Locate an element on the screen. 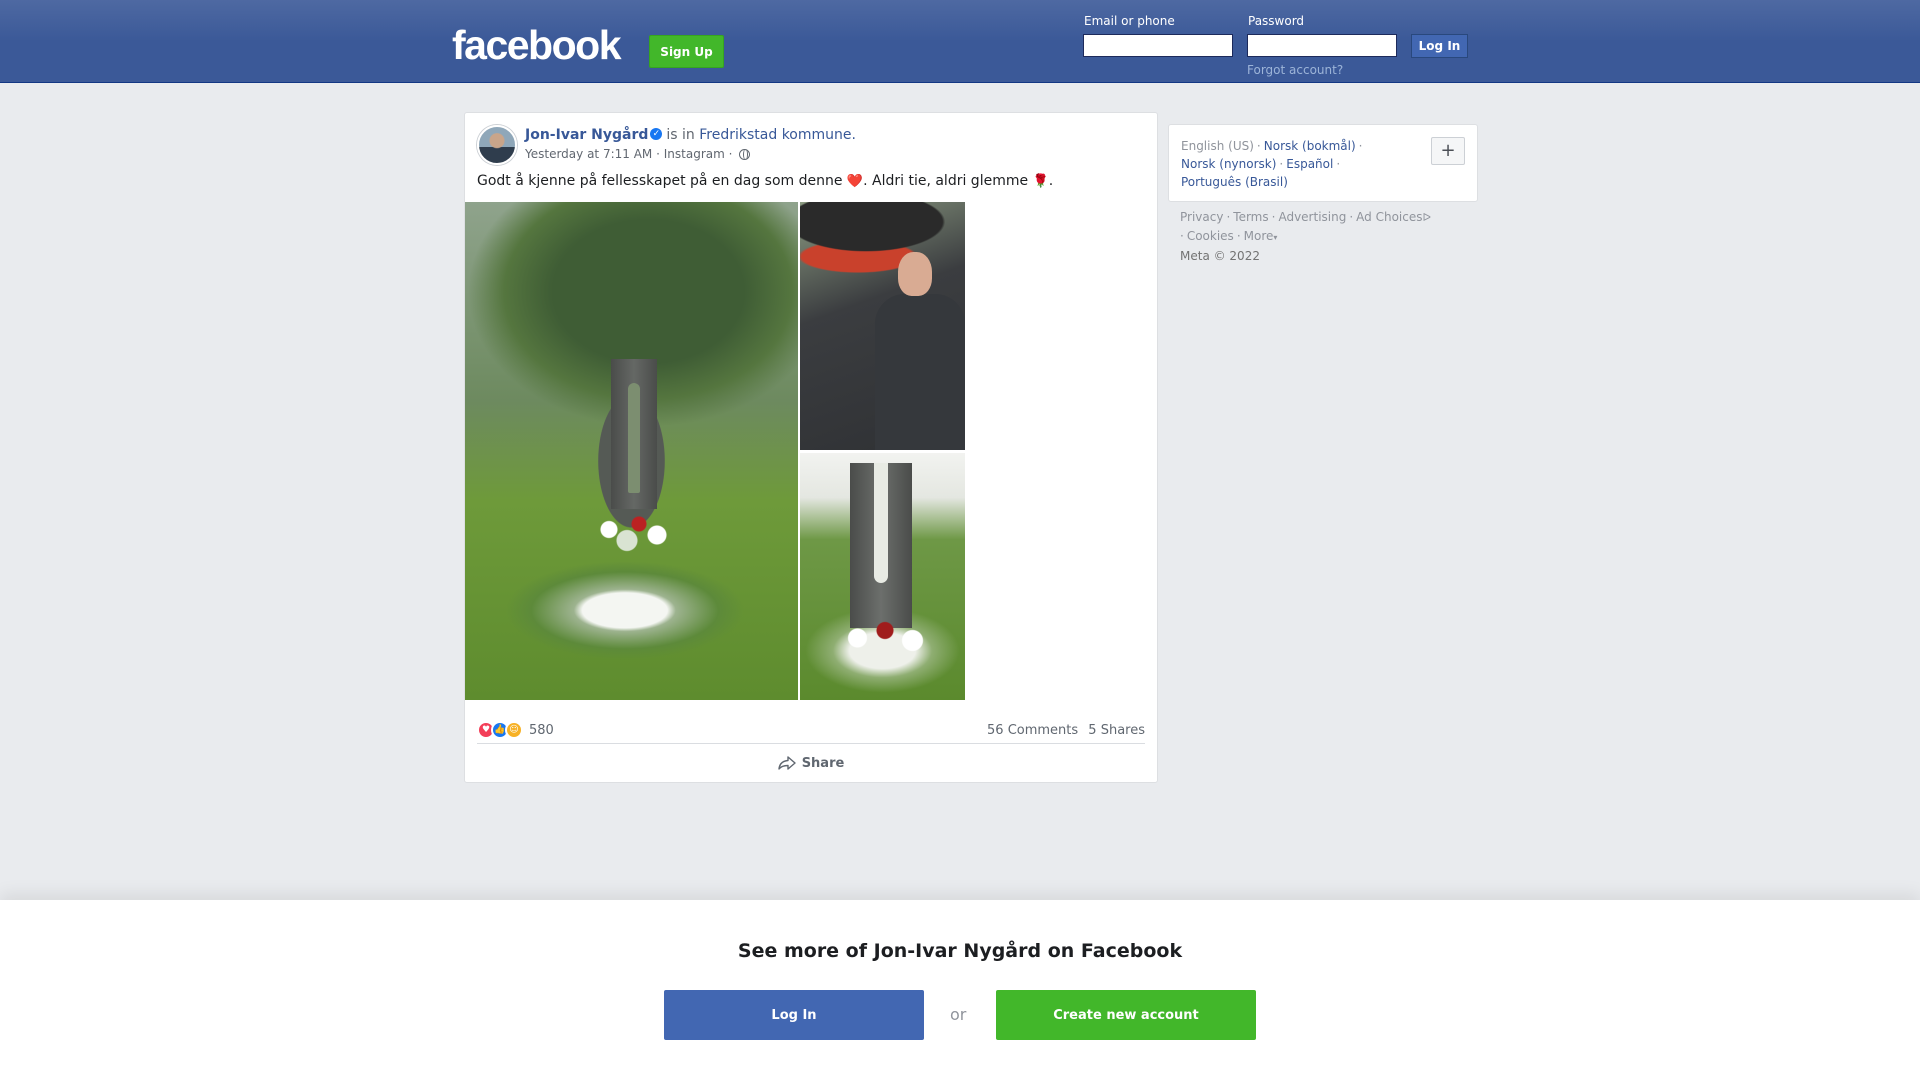  comments-count-link: 56 Comments is located at coordinates (1032, 730).